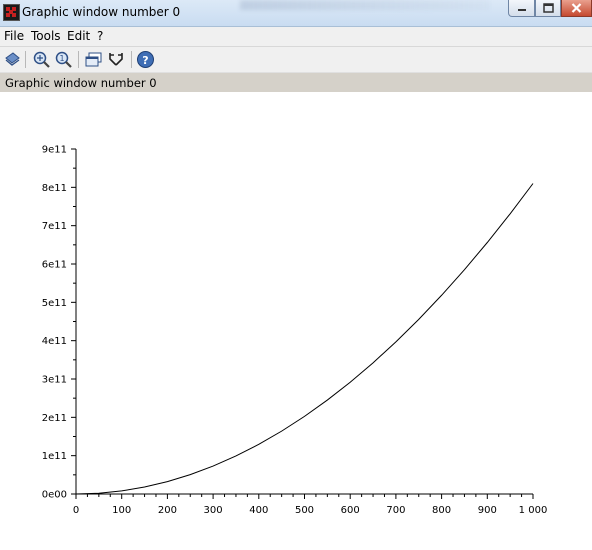 The image size is (592, 550). I want to click on x-tick-label: 800, so click(441, 510).